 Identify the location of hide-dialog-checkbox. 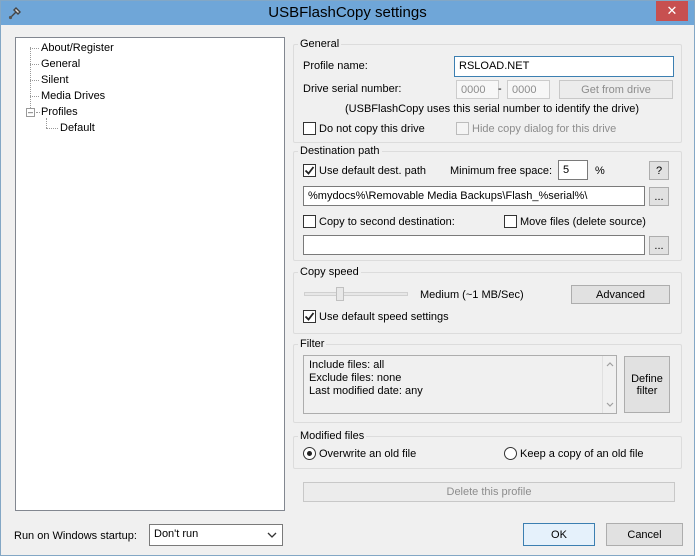
(462, 128).